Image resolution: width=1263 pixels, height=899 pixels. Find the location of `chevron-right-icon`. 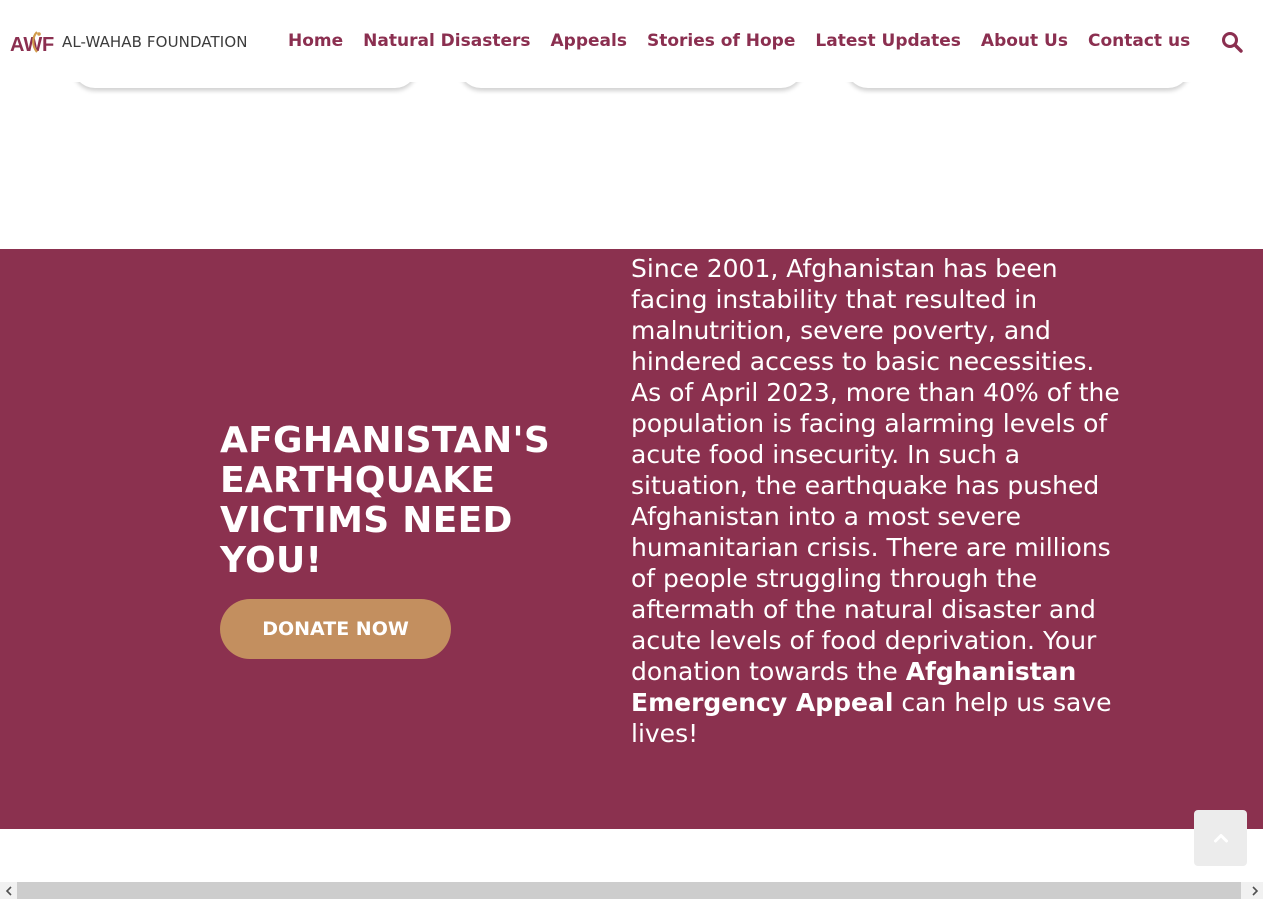

chevron-right-icon is located at coordinates (1254, 890).